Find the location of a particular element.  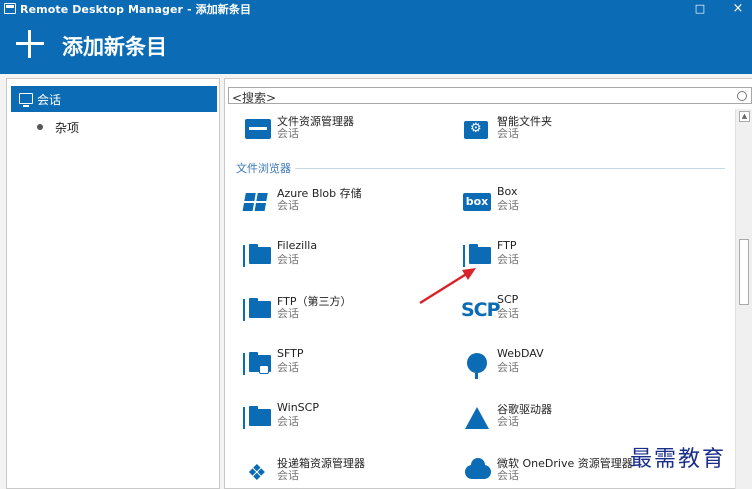

dropbox-icon: ❖ is located at coordinates (257, 473).